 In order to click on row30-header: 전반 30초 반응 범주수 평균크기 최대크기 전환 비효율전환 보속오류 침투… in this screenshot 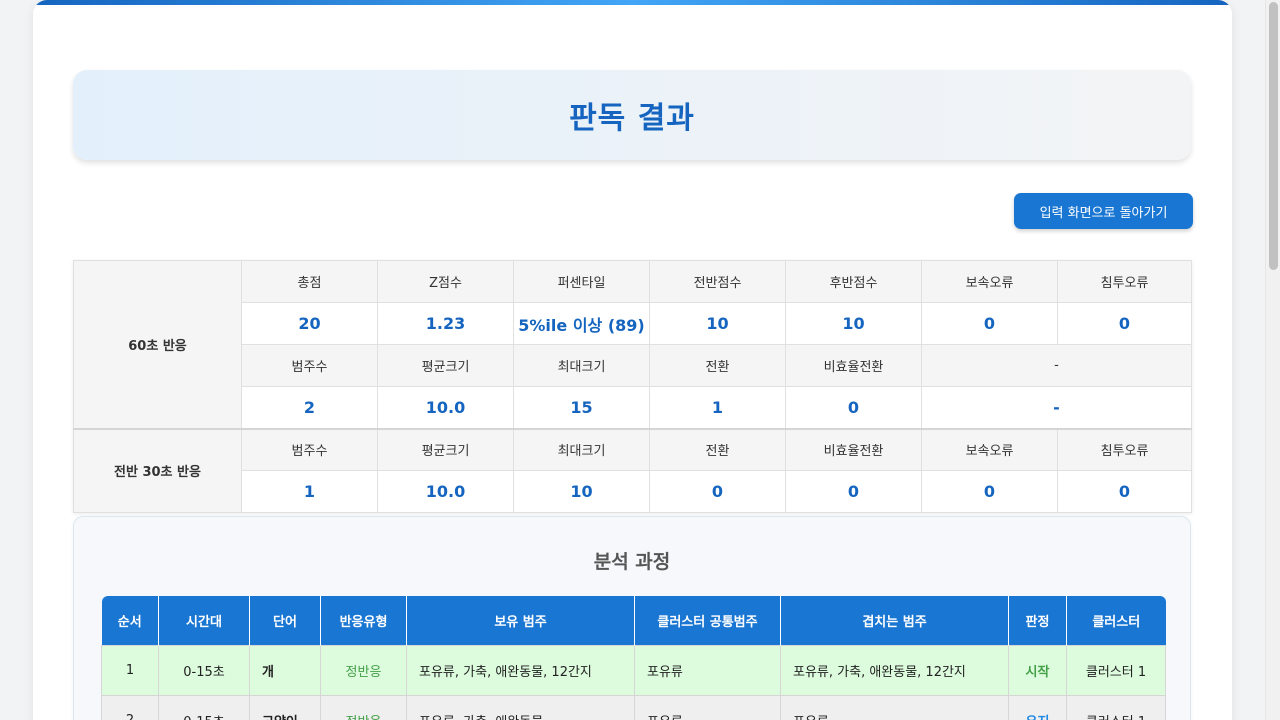, I will do `click(632, 470)`.